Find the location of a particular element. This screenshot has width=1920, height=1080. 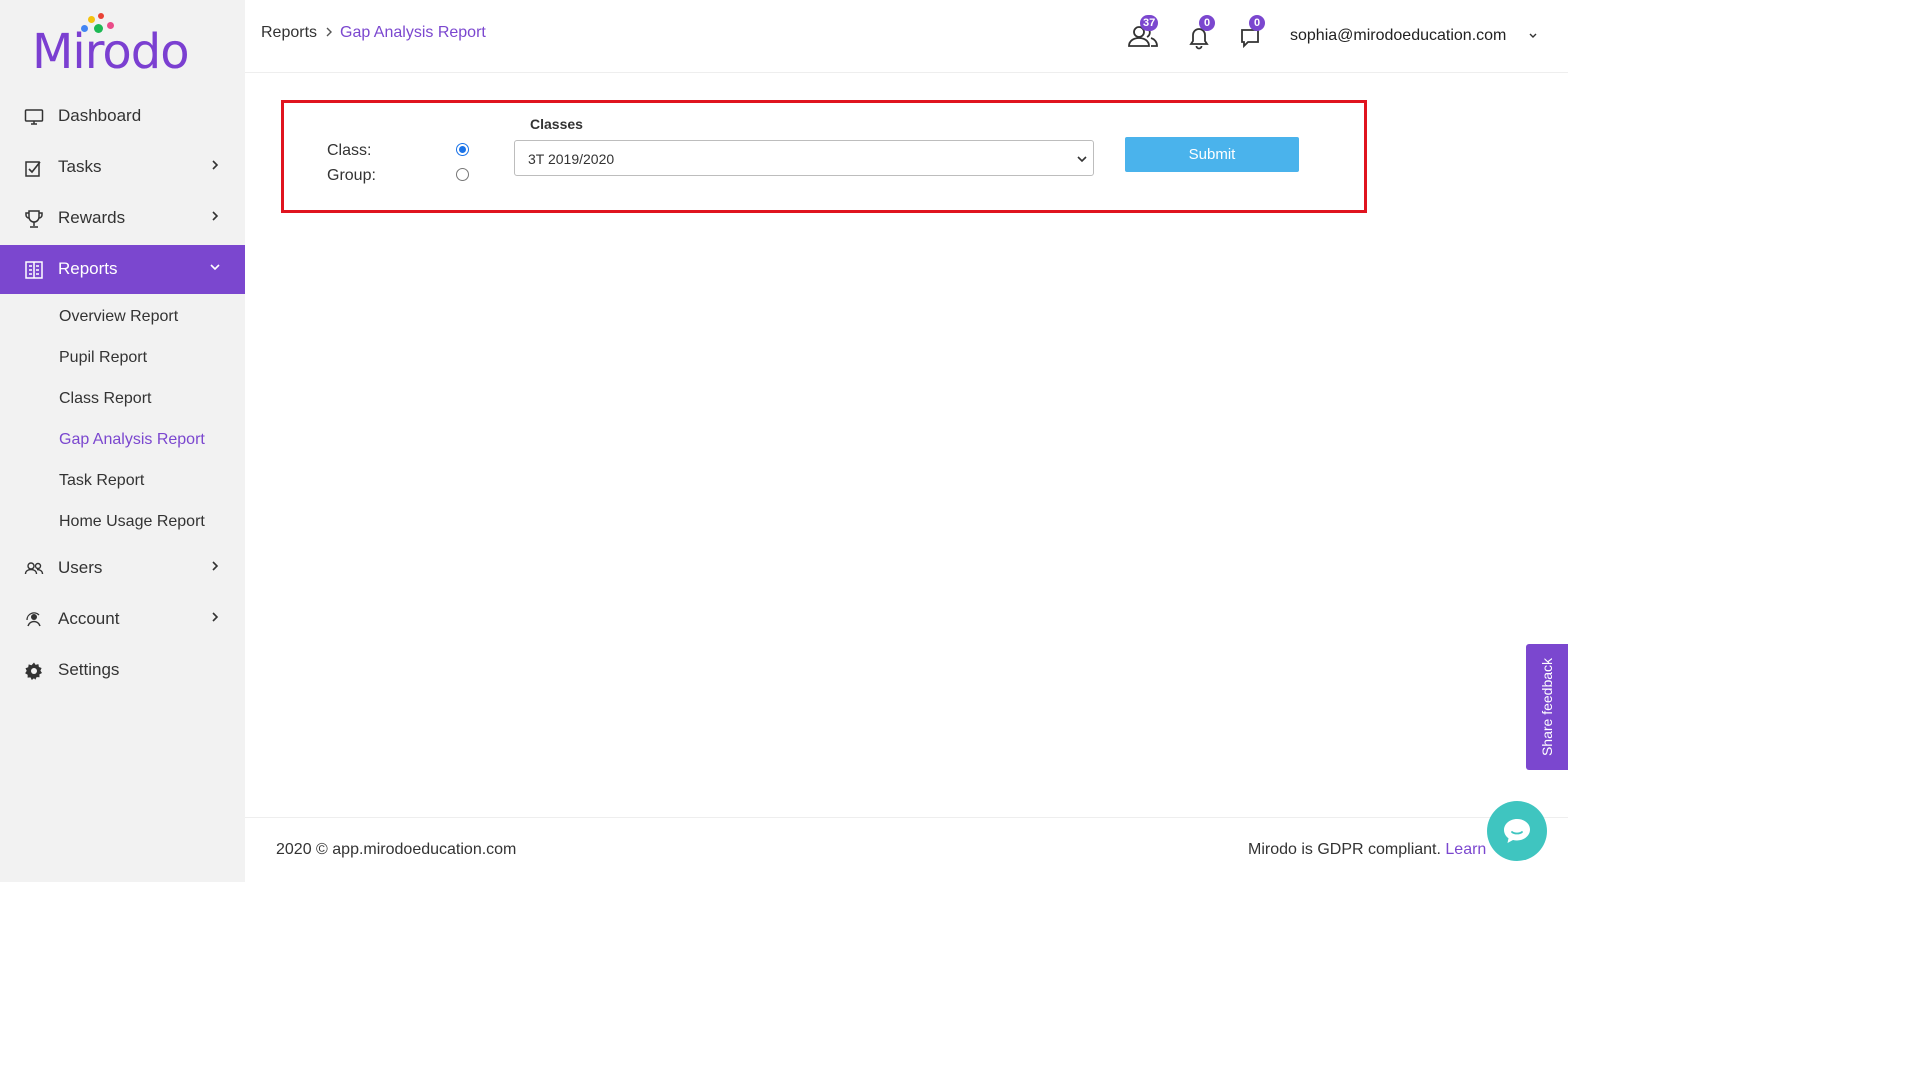

users-notification-button: 37 is located at coordinates (1144, 32).